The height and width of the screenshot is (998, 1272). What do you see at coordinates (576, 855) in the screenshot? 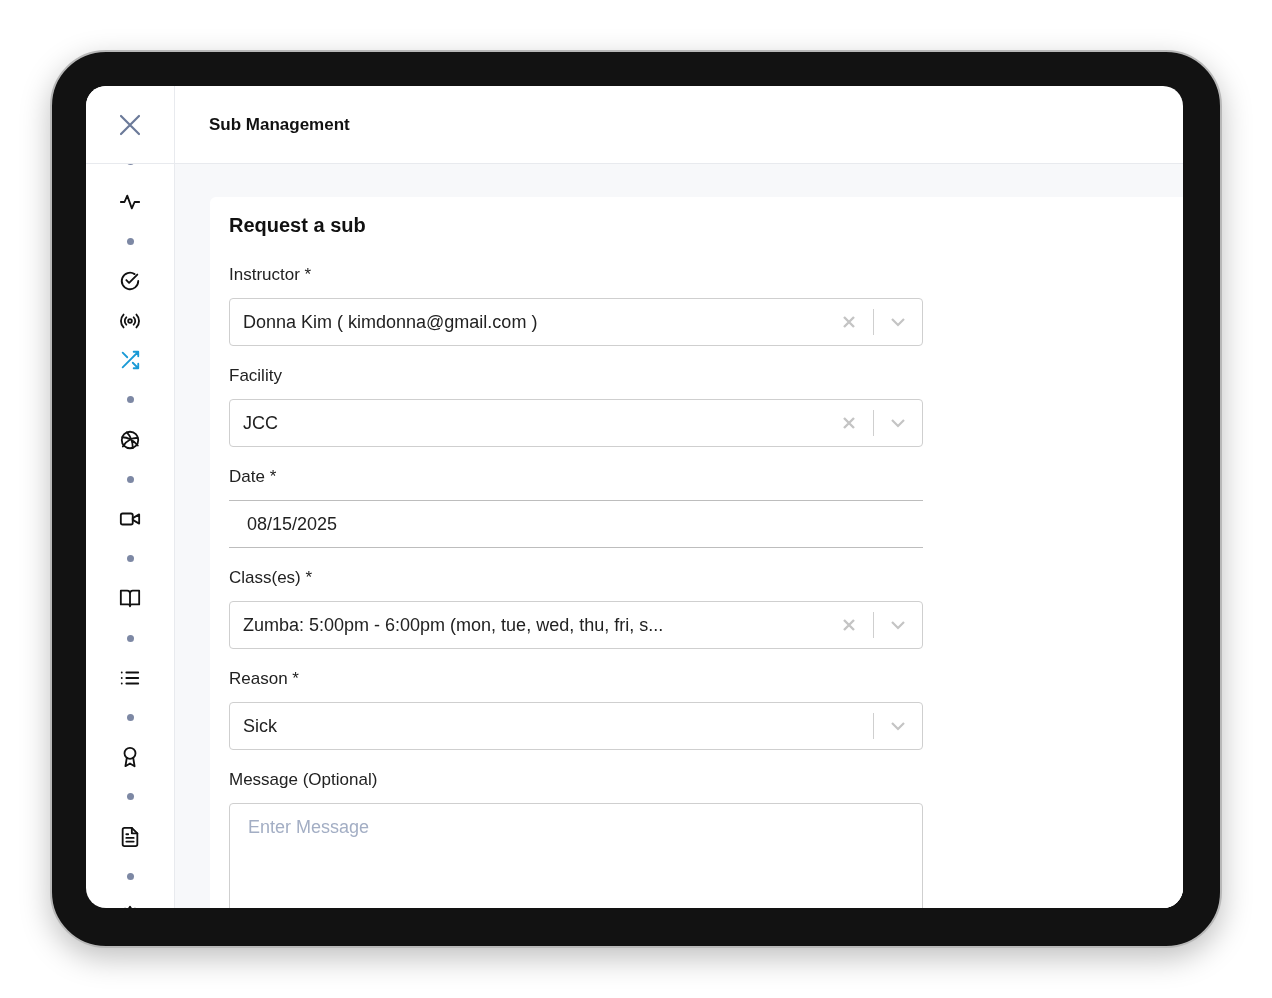
I see `message-field: Enter Message` at bounding box center [576, 855].